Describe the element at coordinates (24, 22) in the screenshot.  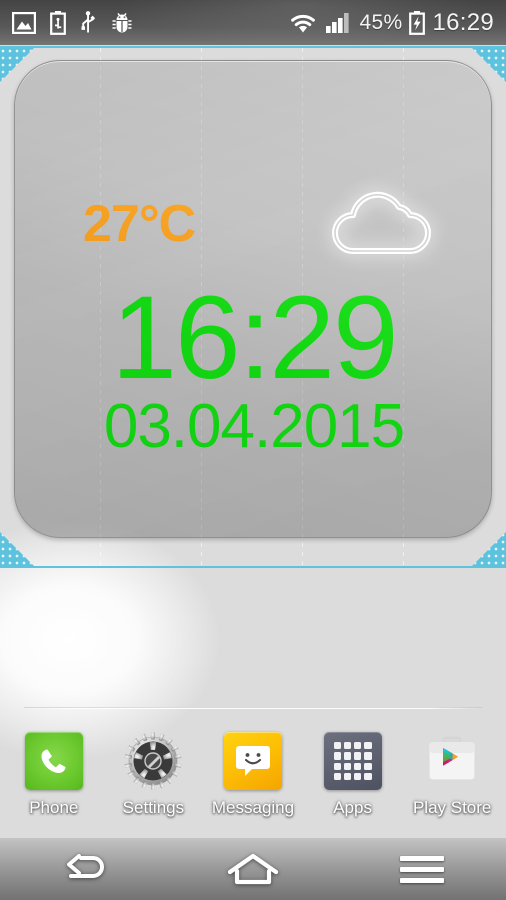
I see `screenshot-icon` at that location.